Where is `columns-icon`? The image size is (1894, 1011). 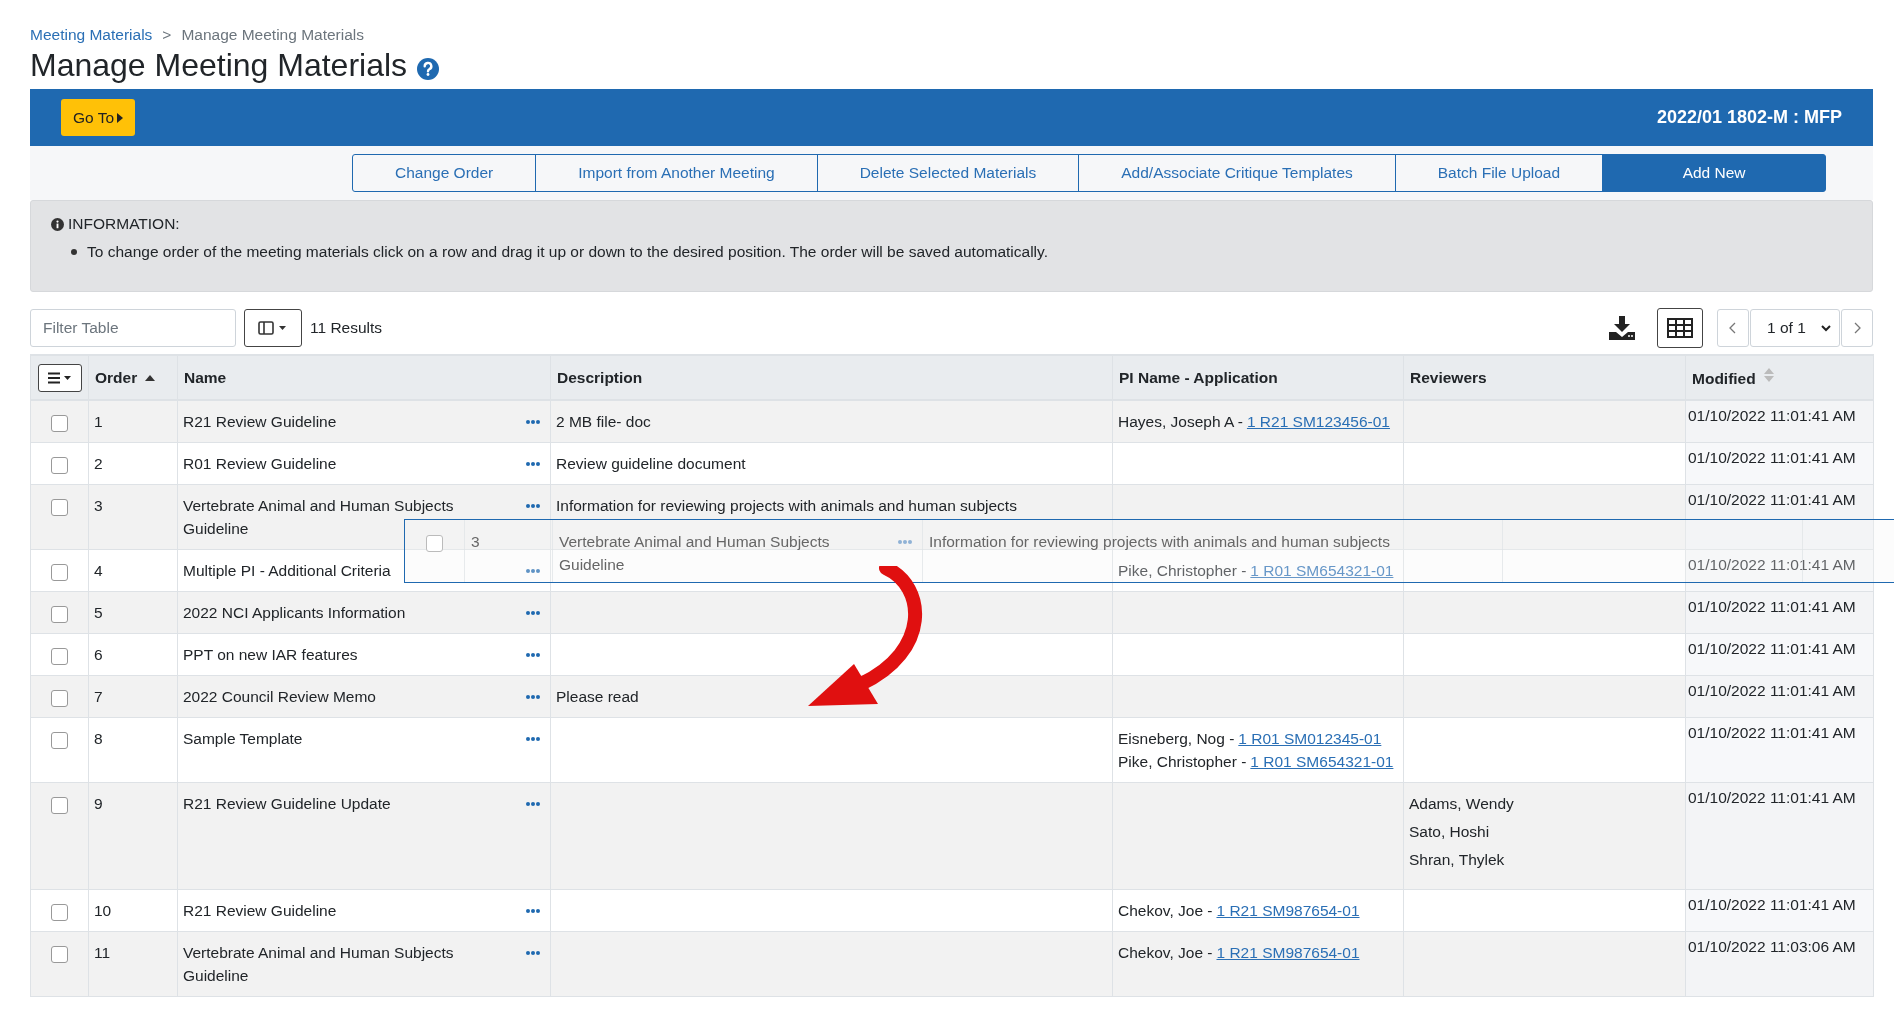 columns-icon is located at coordinates (273, 328).